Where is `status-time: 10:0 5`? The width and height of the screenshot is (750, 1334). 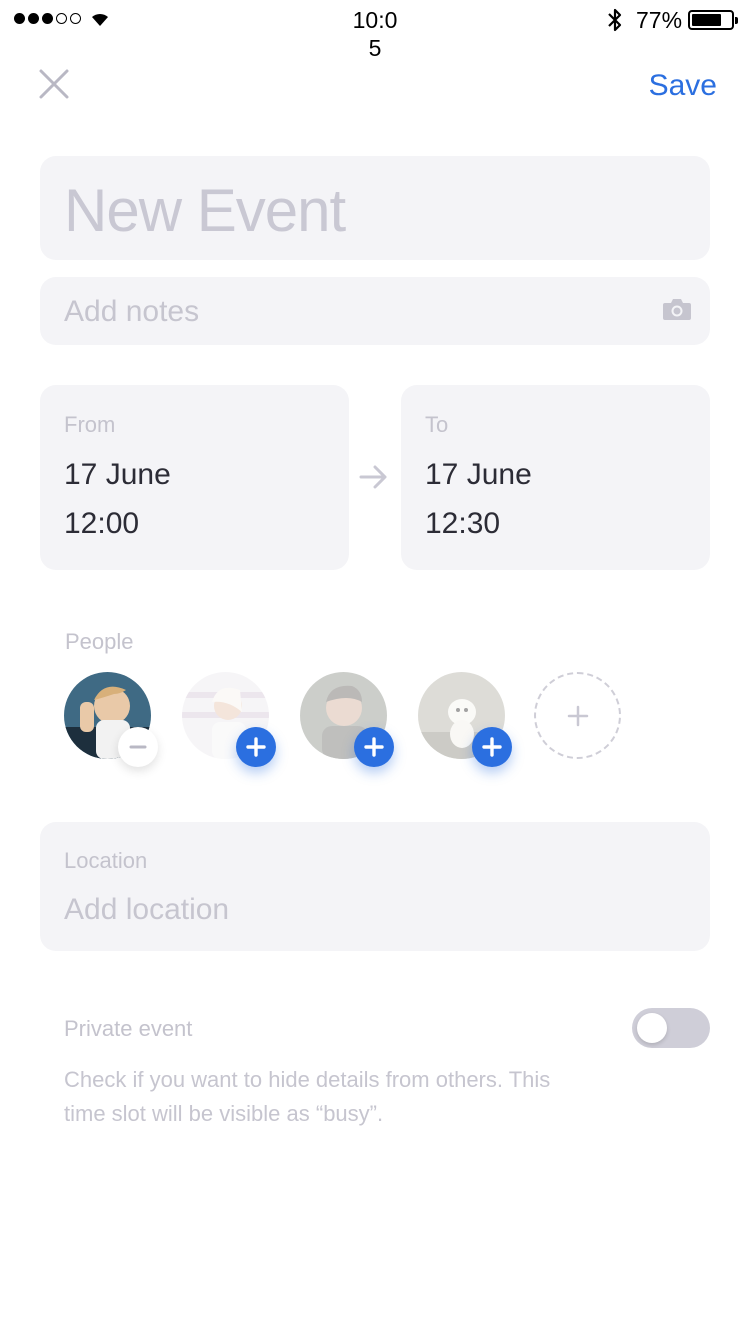
status-time: 10:0 5 is located at coordinates (375, 34).